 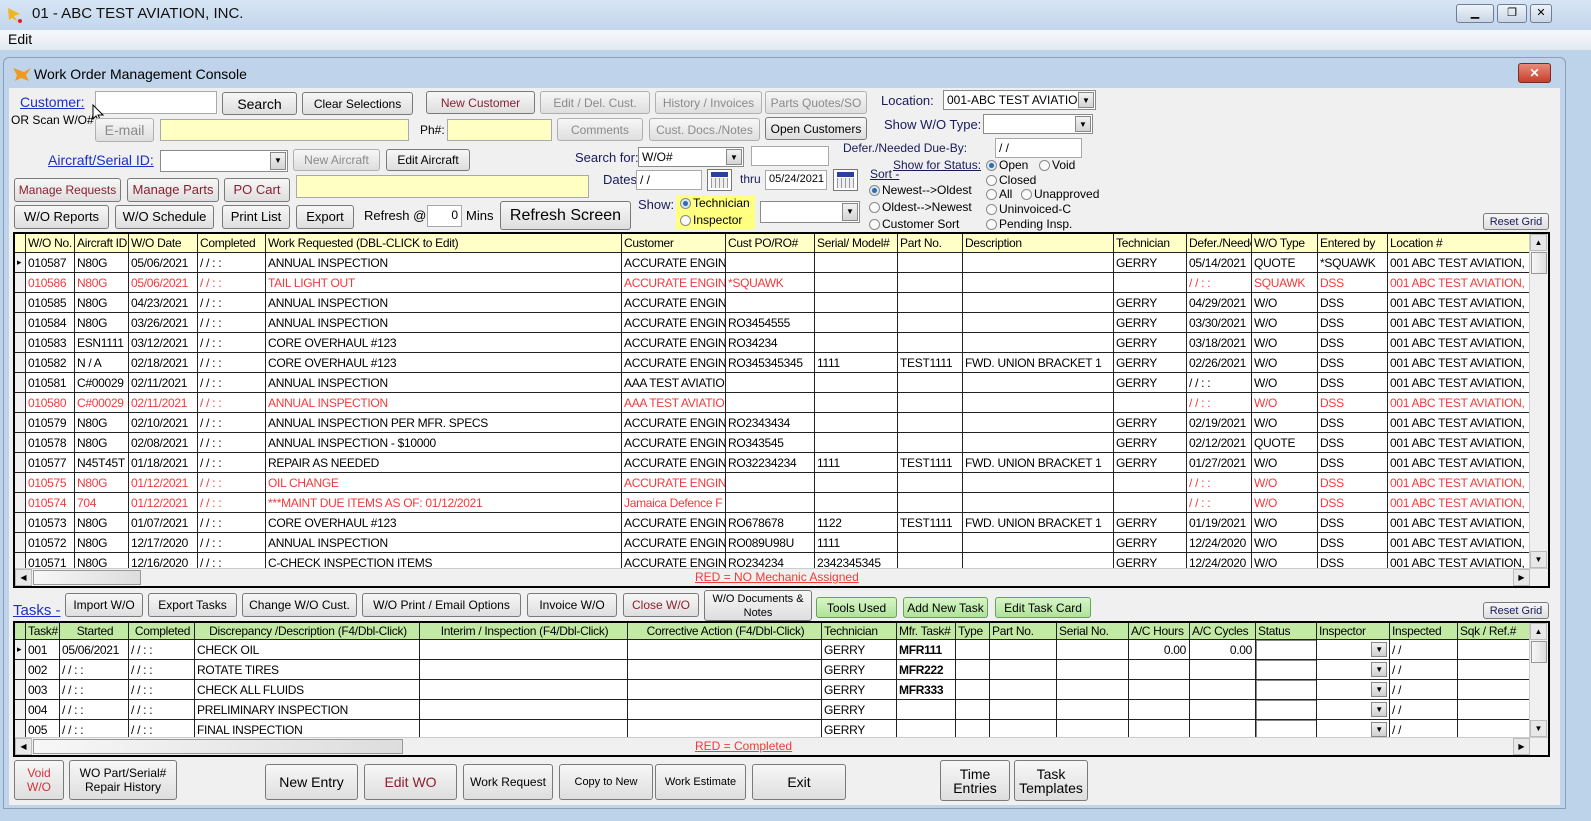 What do you see at coordinates (1219, 423) in the screenshot?
I see `grid-cell: 02/19/2021` at bounding box center [1219, 423].